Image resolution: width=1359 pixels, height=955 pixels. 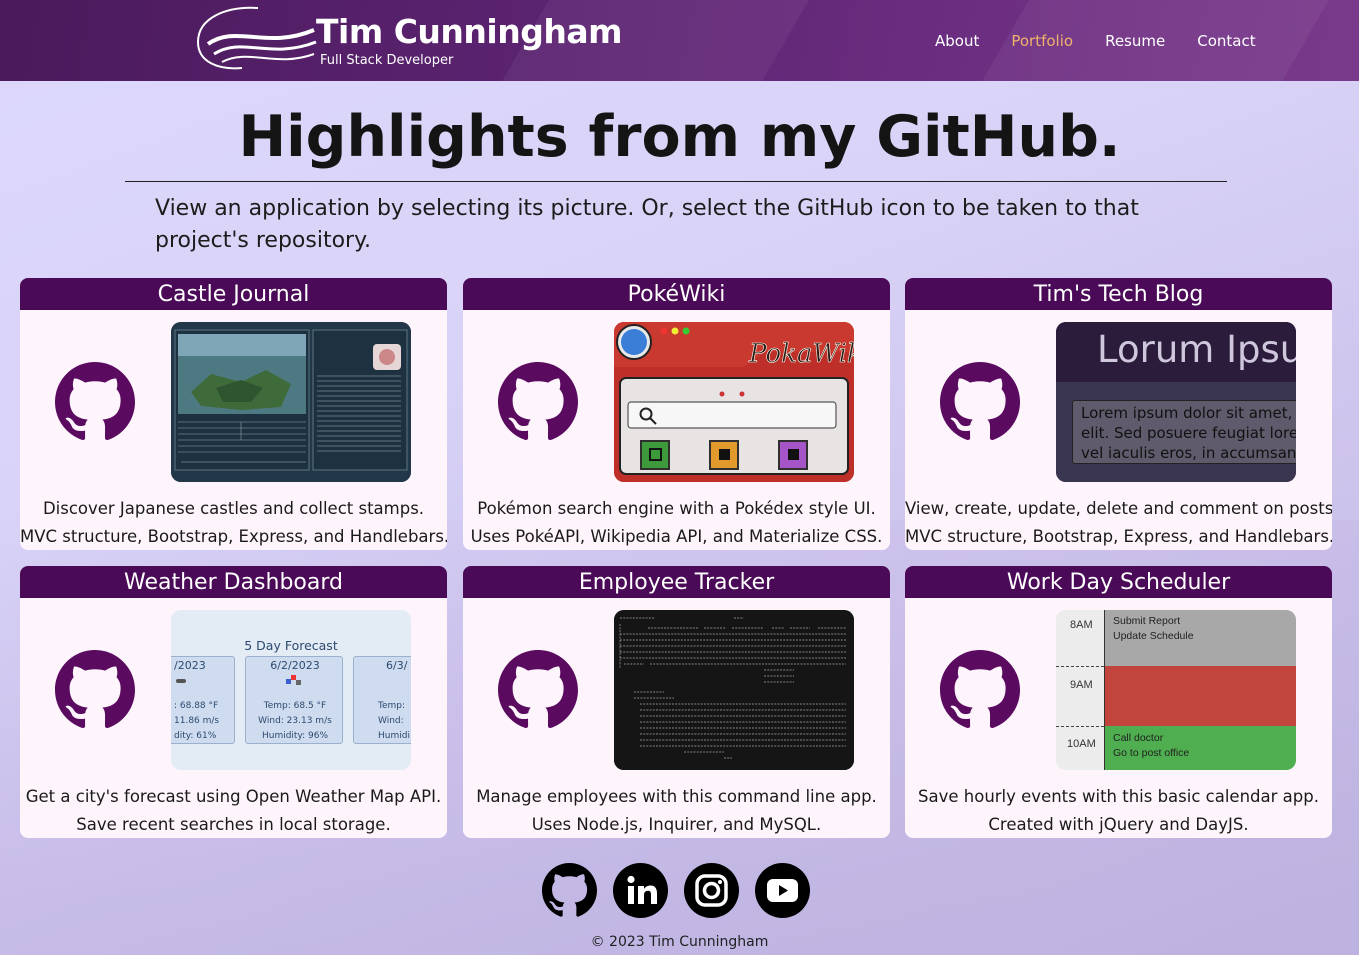 What do you see at coordinates (295, 706) in the screenshot?
I see `forecast-temp: Temp: 68.5 °F` at bounding box center [295, 706].